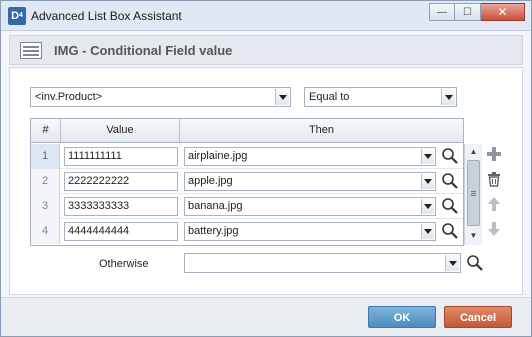 The height and width of the screenshot is (337, 532). I want to click on maximize-icon: ☐, so click(467, 12).